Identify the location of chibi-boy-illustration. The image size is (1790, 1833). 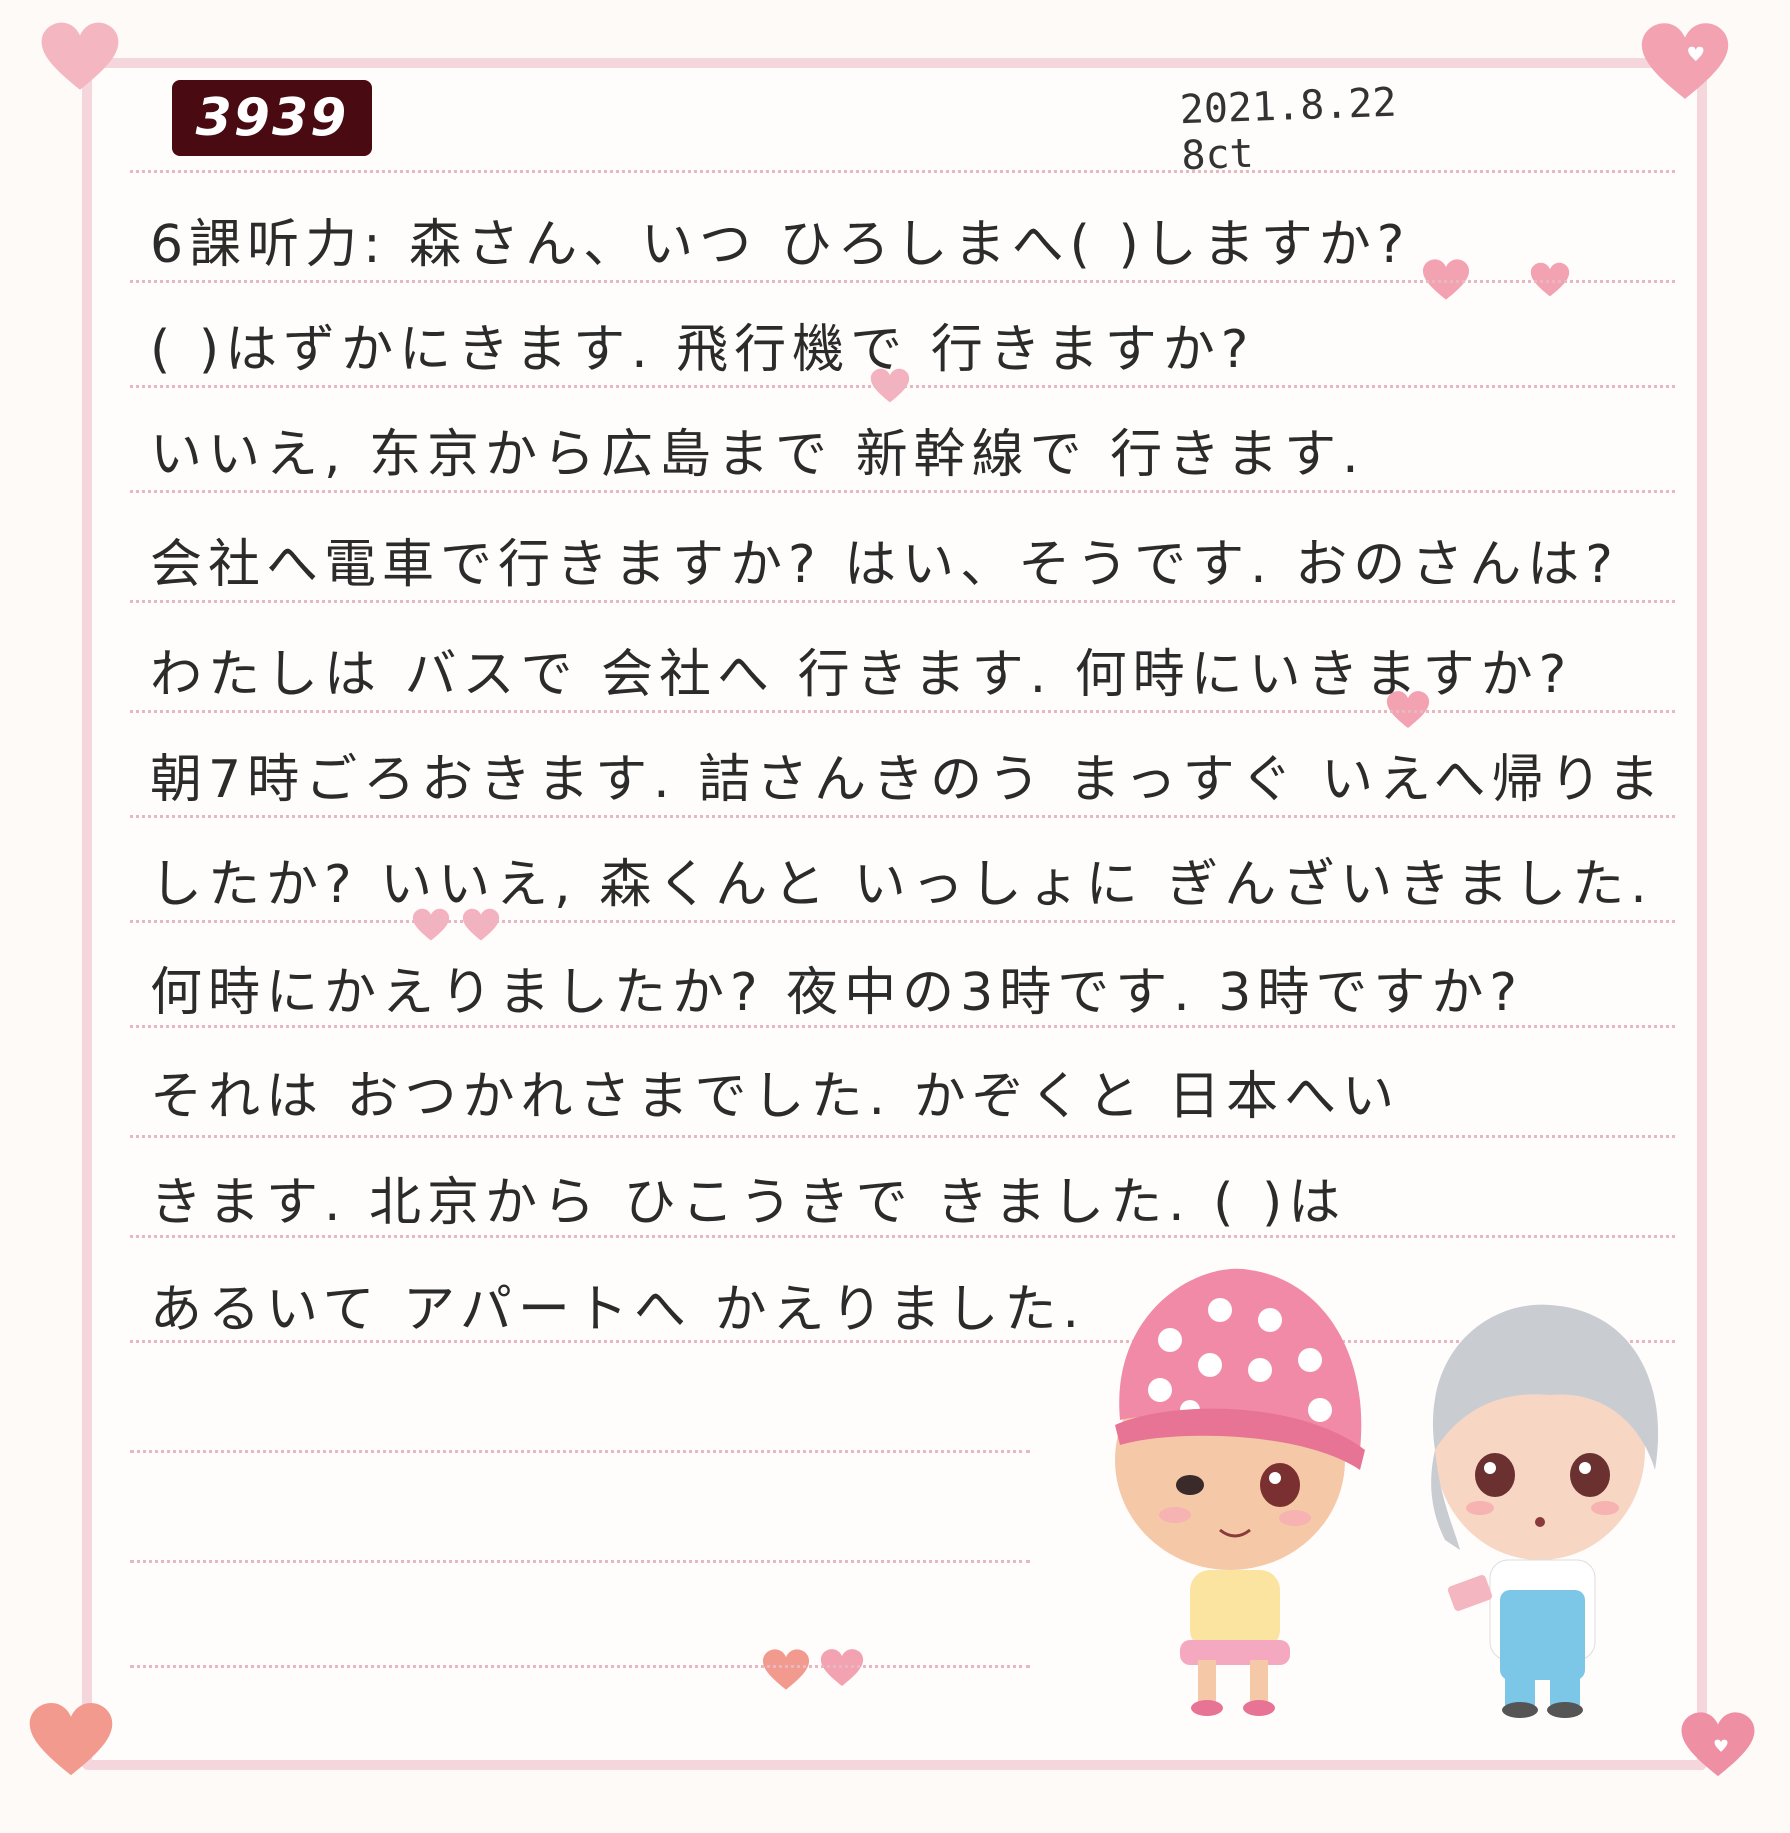
(1540, 1510).